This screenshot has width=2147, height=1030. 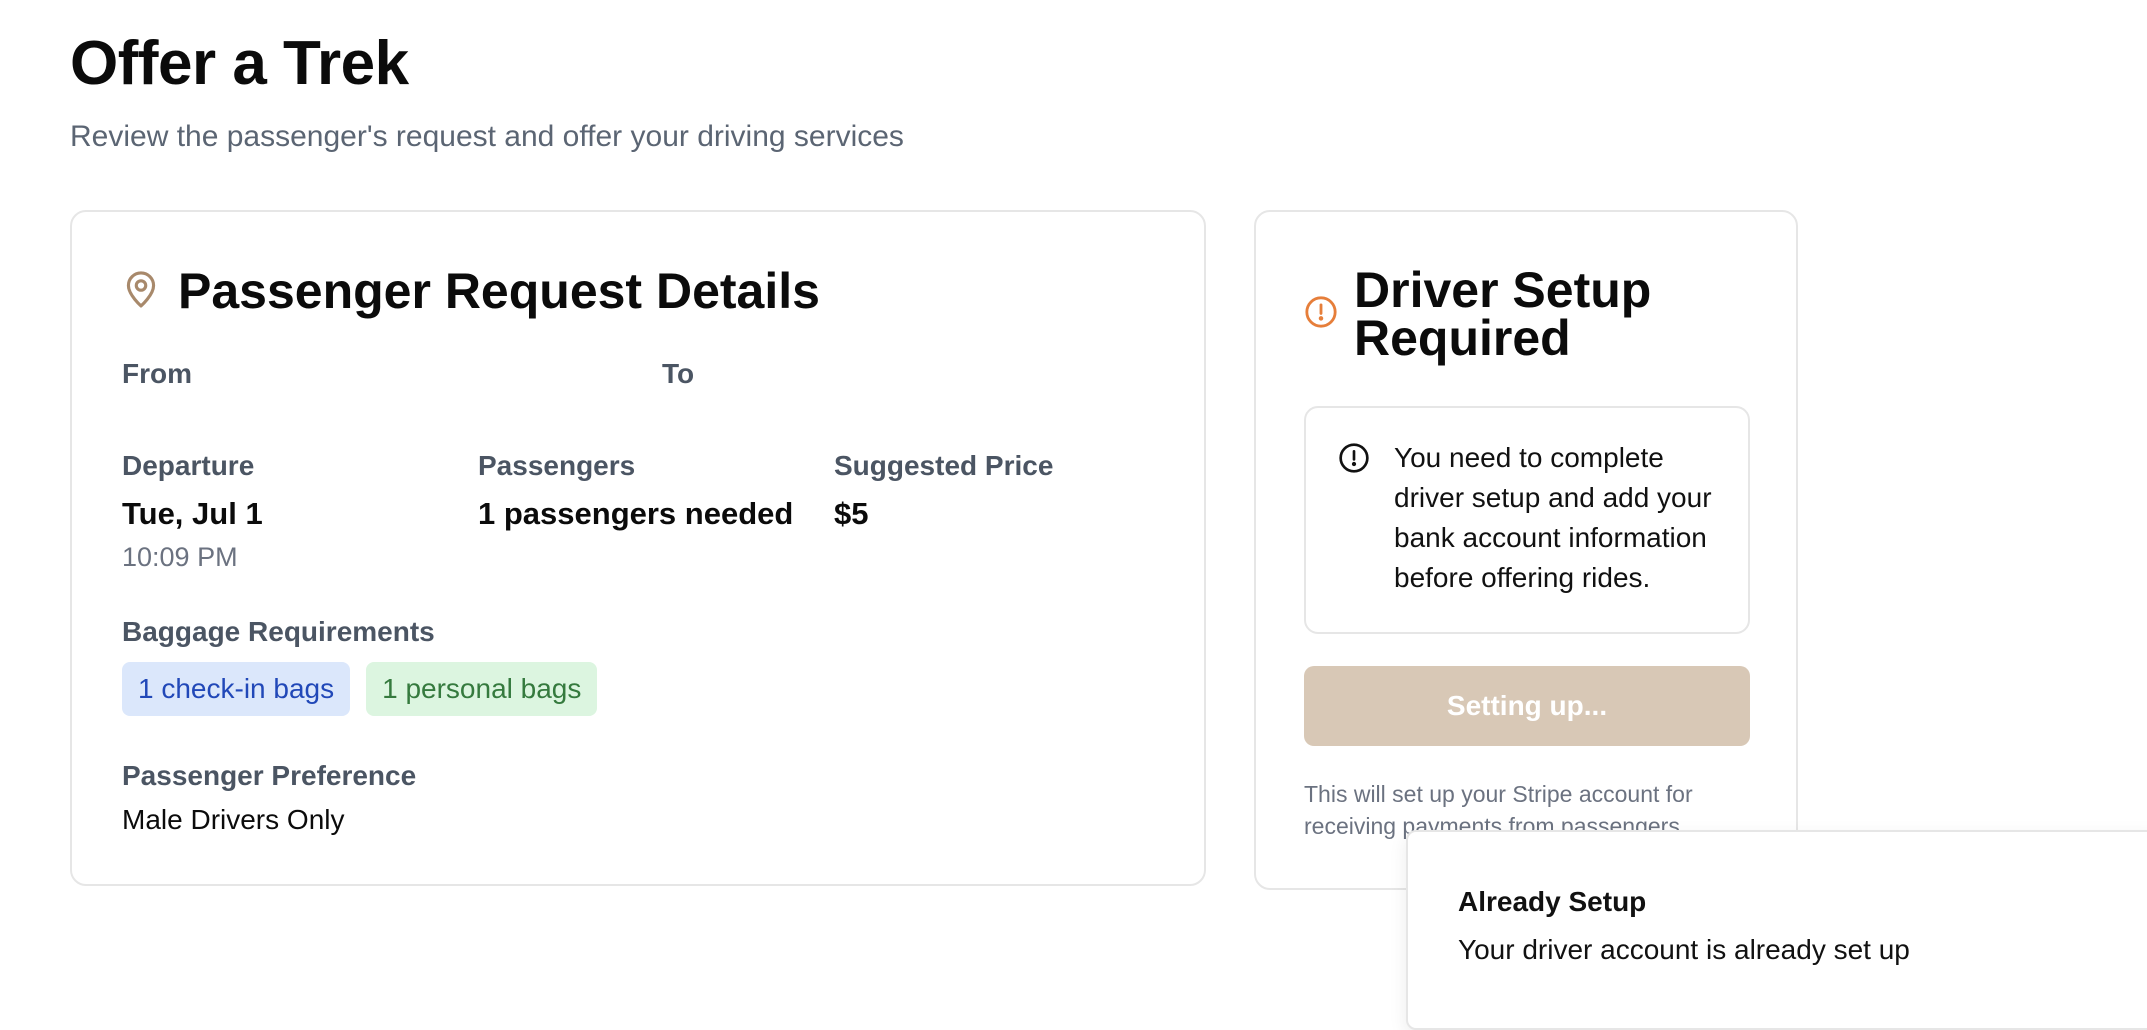 What do you see at coordinates (1552, 901) in the screenshot?
I see `toast-title: Already Setup` at bounding box center [1552, 901].